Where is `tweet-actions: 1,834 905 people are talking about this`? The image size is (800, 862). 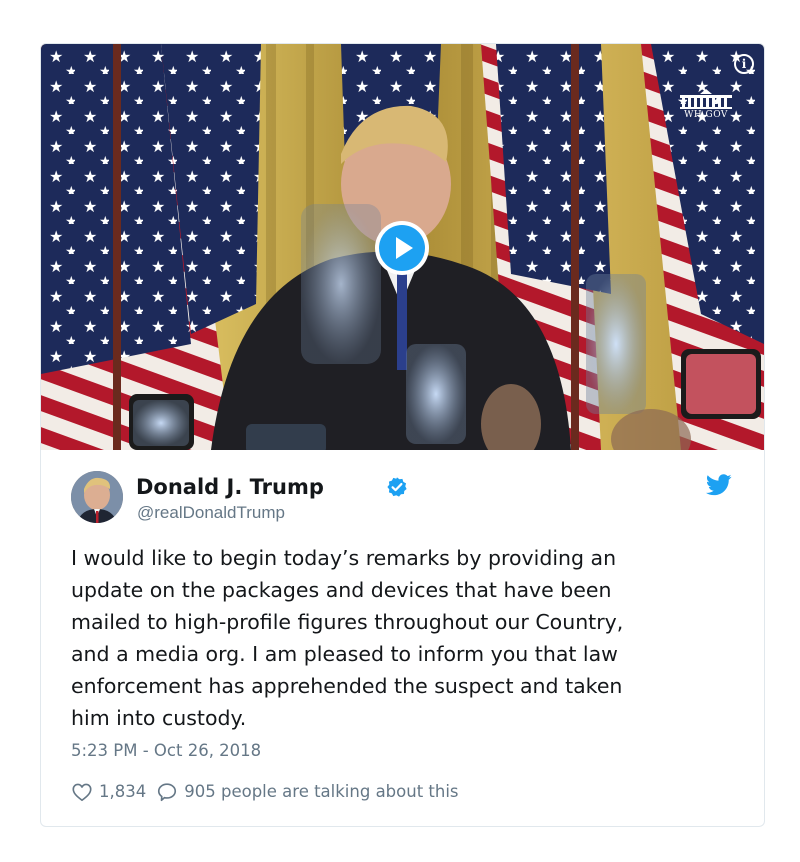 tweet-actions: 1,834 905 people are talking about this is located at coordinates (265, 792).